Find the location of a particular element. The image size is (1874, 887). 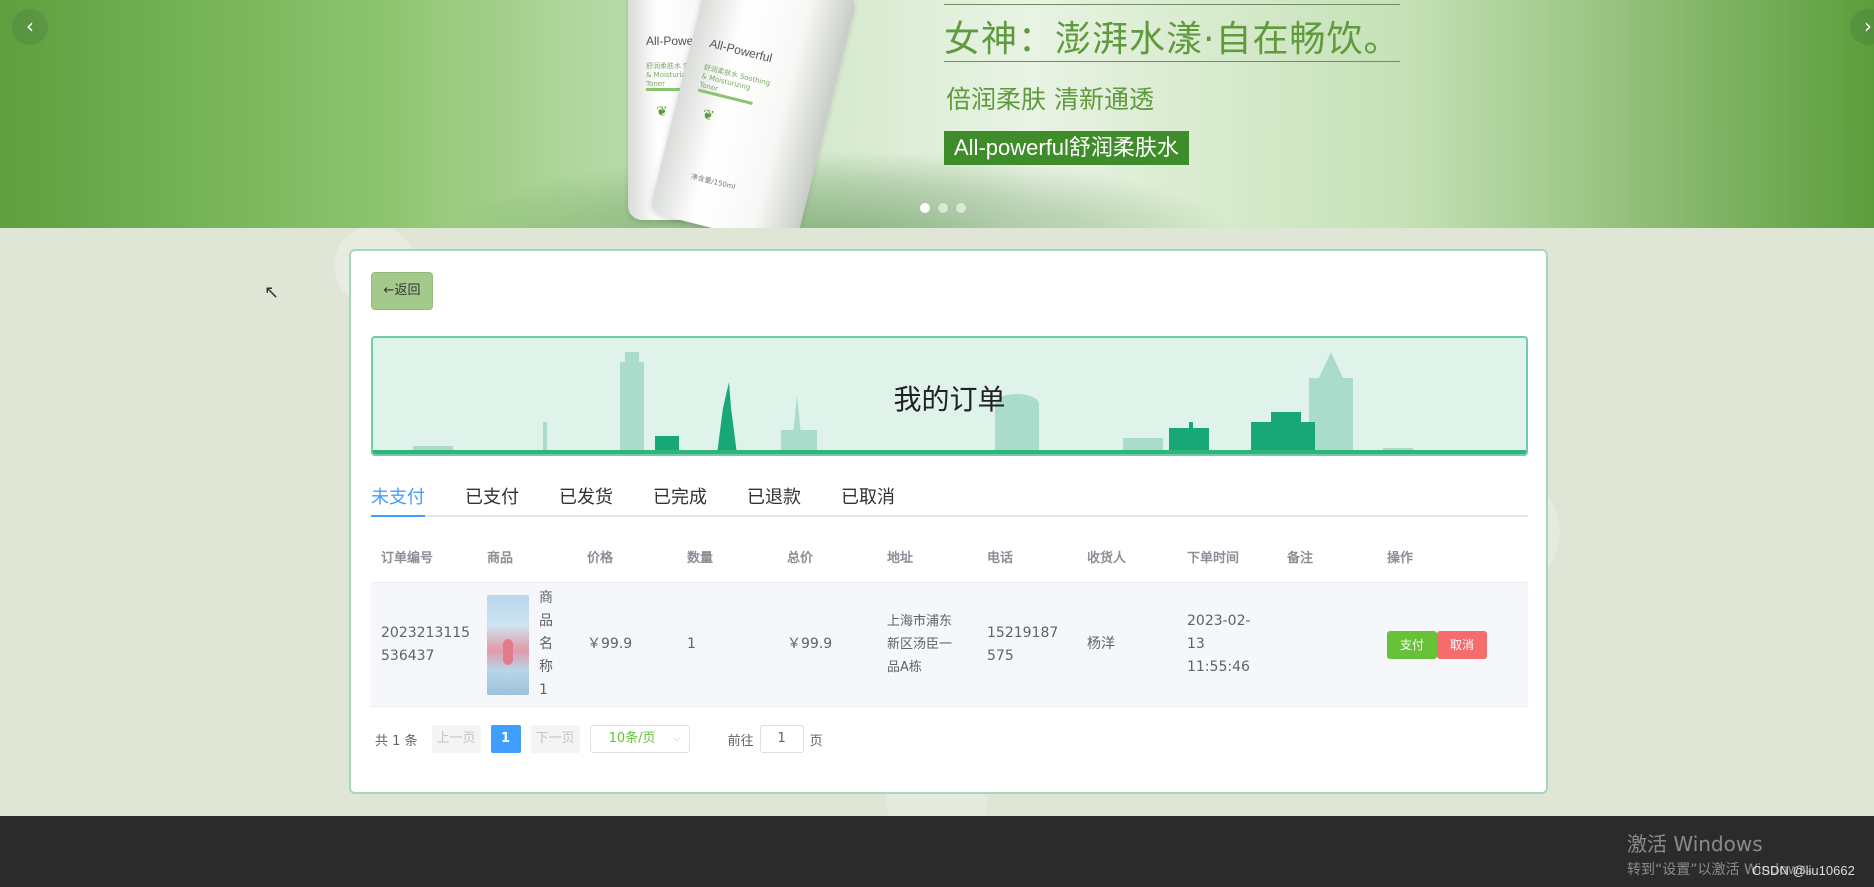

receiver: 杨洋 is located at coordinates (1101, 644).